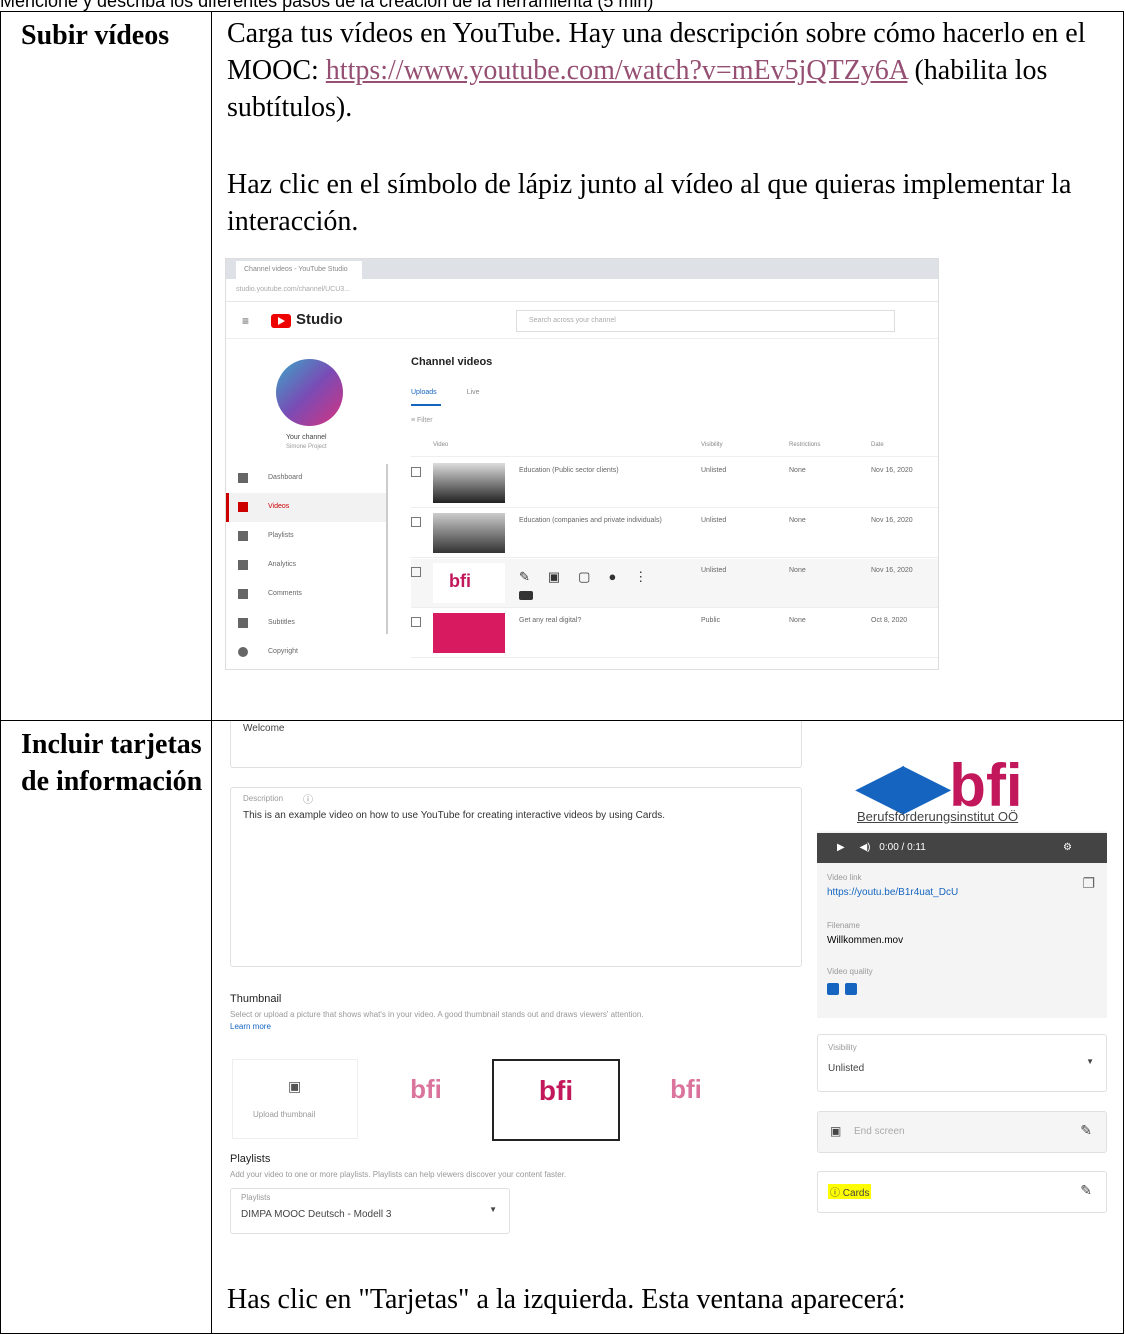  Describe the element at coordinates (516, 744) in the screenshot. I see `title-field: Welcome` at that location.